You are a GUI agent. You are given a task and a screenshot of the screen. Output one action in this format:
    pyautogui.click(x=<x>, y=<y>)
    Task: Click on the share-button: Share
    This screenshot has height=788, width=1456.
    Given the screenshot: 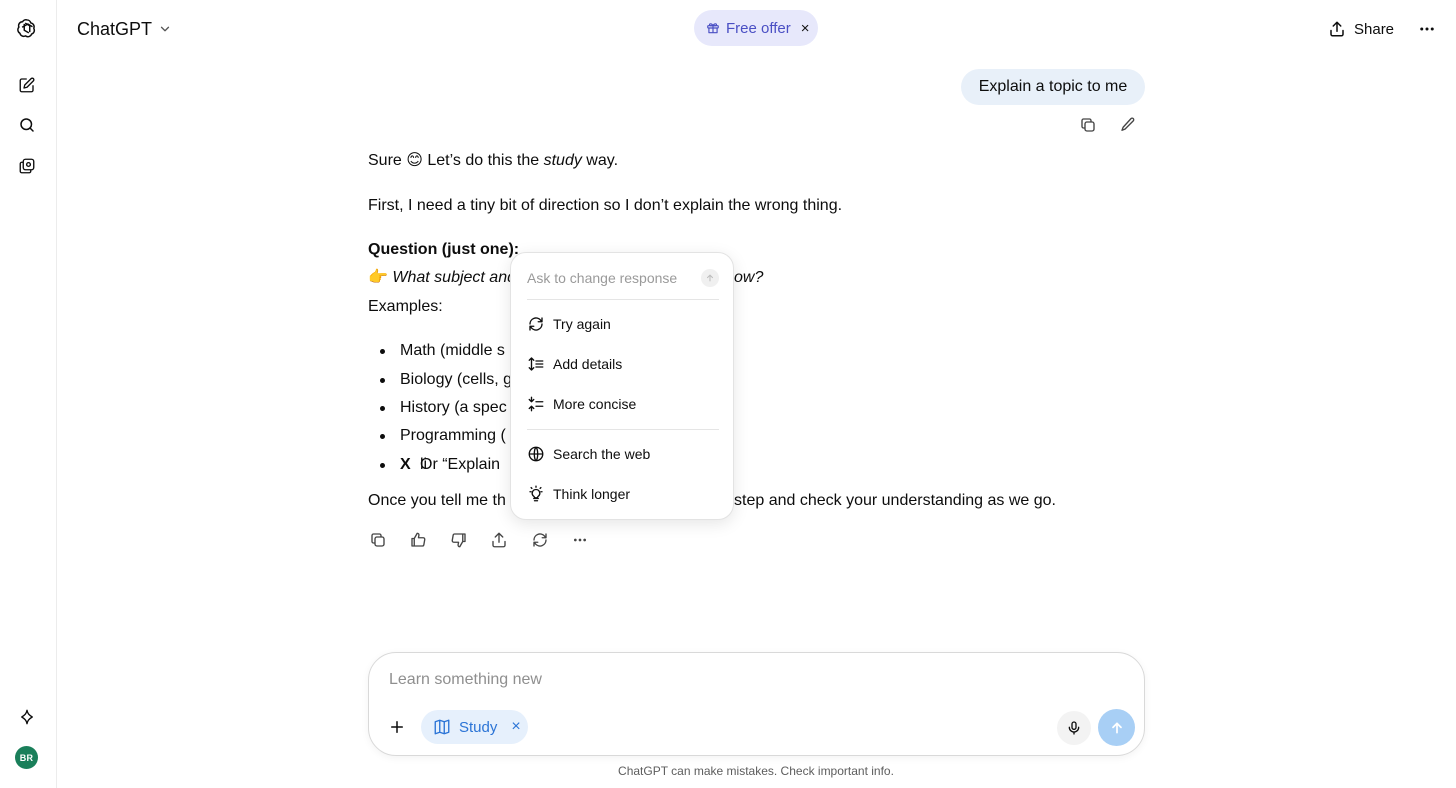 What is the action you would take?
    pyautogui.click(x=1361, y=29)
    